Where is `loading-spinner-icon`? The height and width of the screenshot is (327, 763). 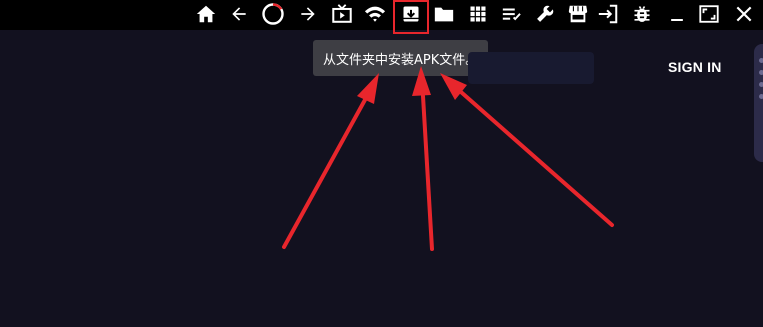
loading-spinner-icon is located at coordinates (273, 14).